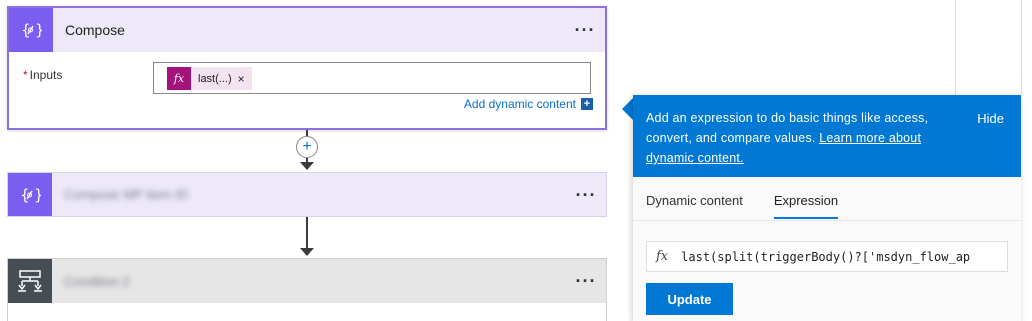 The height and width of the screenshot is (321, 1032). I want to click on condition-card: Condition 2 ···, so click(307, 289).